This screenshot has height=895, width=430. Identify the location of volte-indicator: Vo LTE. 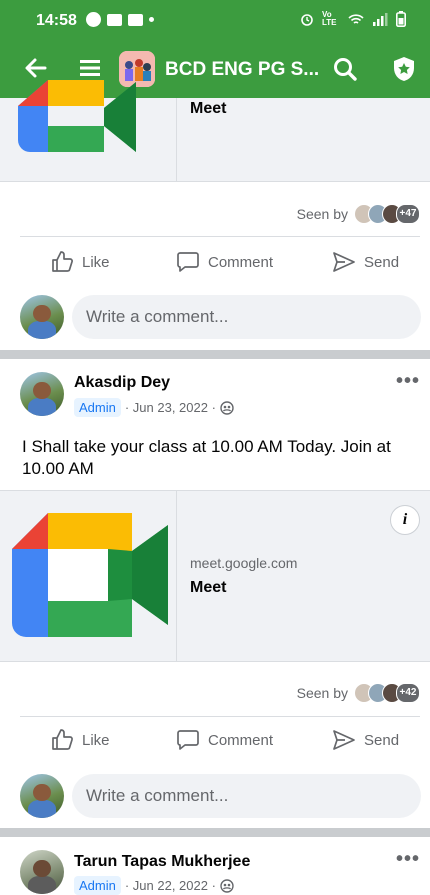
(329, 18).